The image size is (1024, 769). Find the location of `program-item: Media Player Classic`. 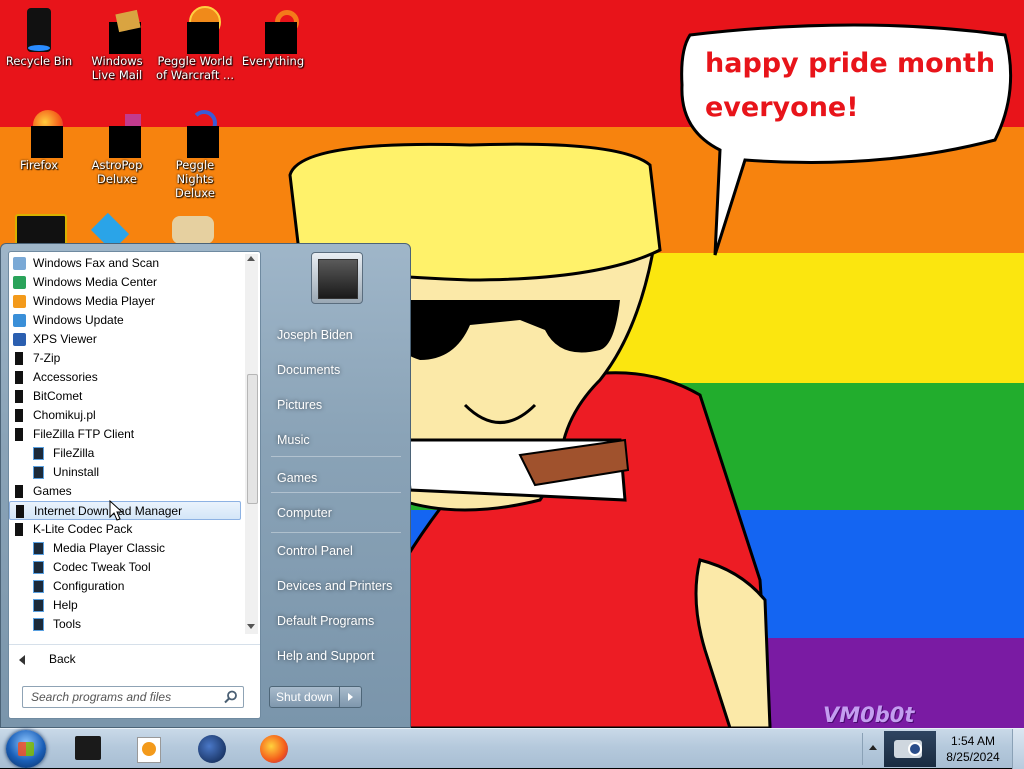

program-item: Media Player Classic is located at coordinates (125, 548).